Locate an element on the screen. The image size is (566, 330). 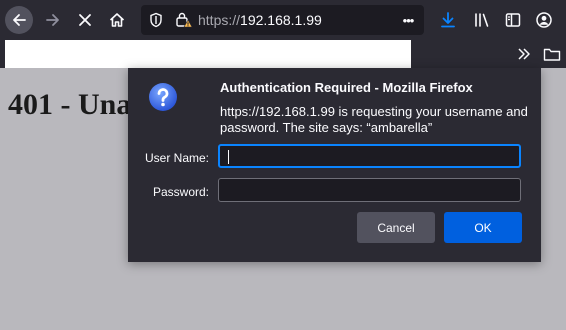
password-label: Password: is located at coordinates (180, 192).